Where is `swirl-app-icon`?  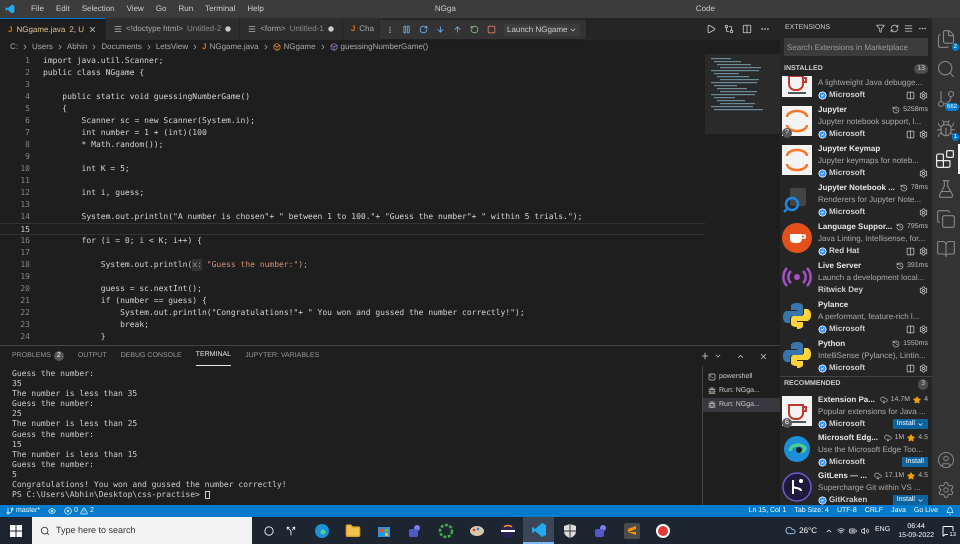 swirl-app-icon is located at coordinates (322, 530).